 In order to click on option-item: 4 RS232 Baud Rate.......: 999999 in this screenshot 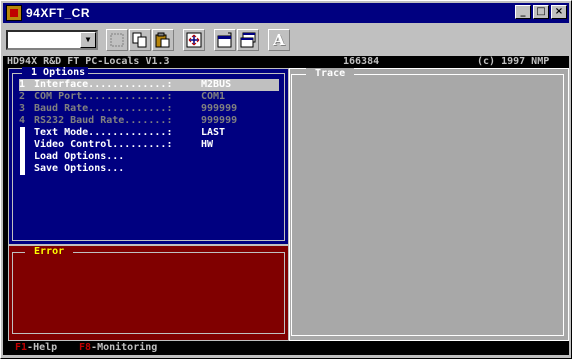, I will do `click(149, 121)`.